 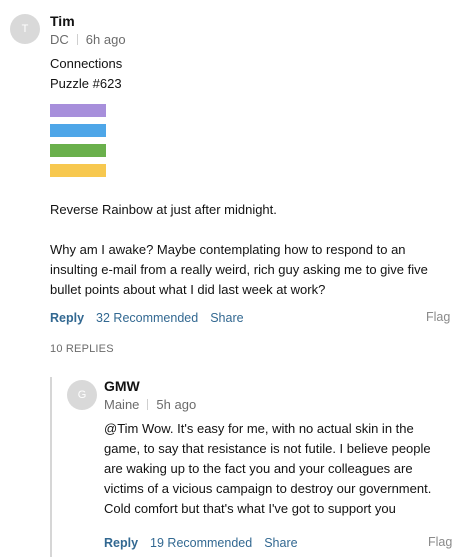 I want to click on comment-line: Puzzle #623, so click(x=86, y=83).